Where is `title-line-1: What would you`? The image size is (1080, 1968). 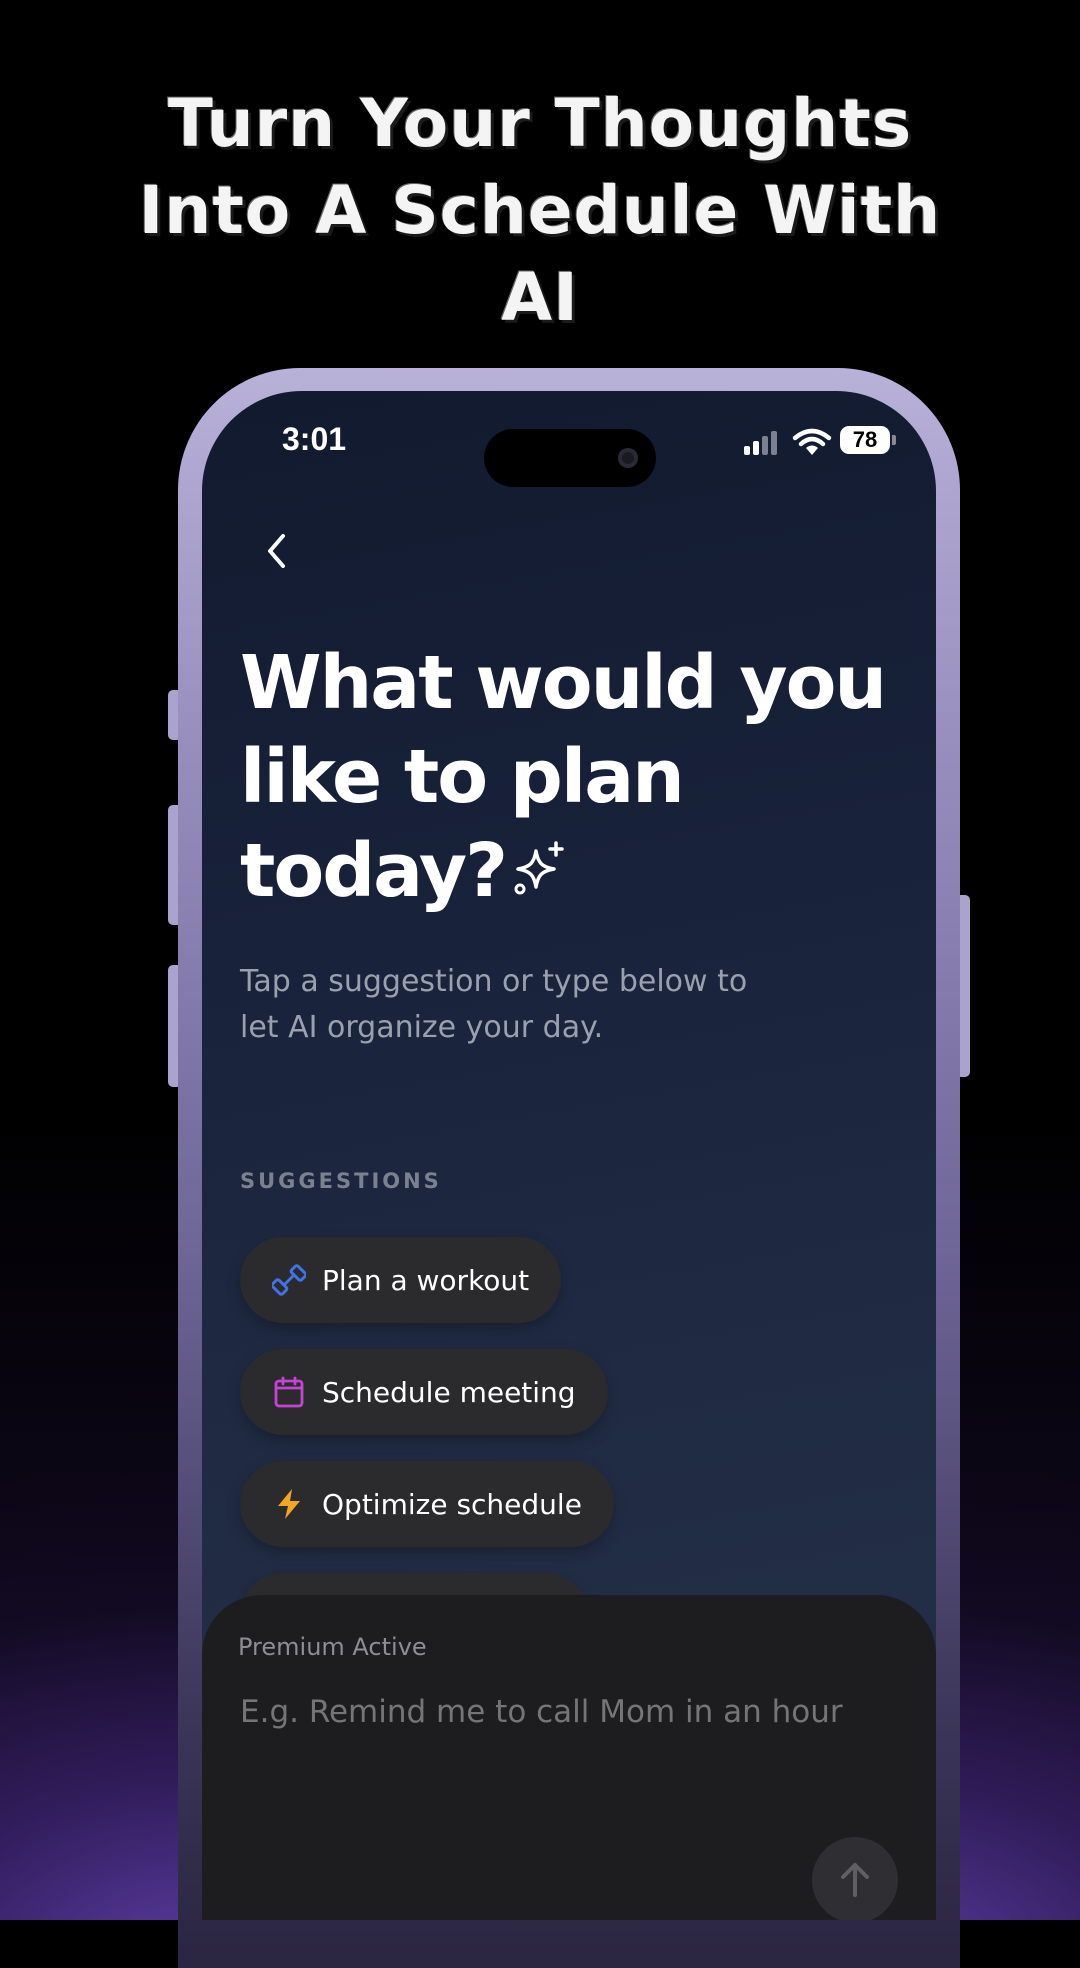
title-line-1: What would you is located at coordinates (563, 683).